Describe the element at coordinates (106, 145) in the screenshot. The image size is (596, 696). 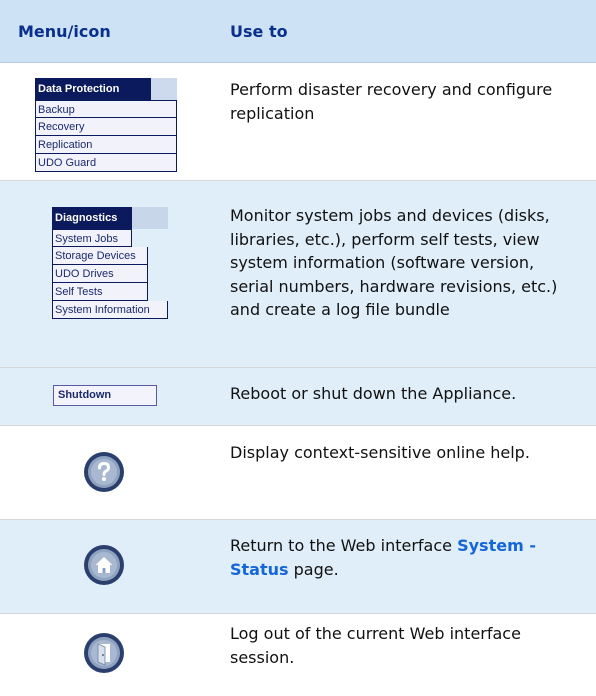
I see `menu-item-replication: Replication` at that location.